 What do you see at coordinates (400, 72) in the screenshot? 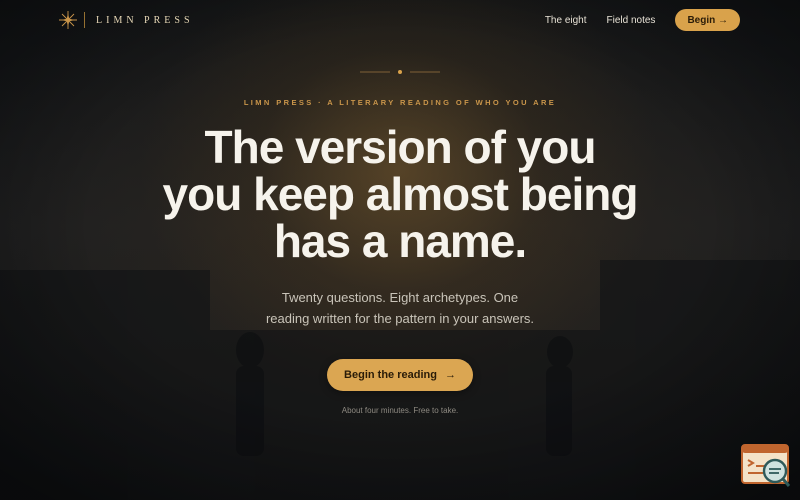
I see `diamond-divider-icon` at bounding box center [400, 72].